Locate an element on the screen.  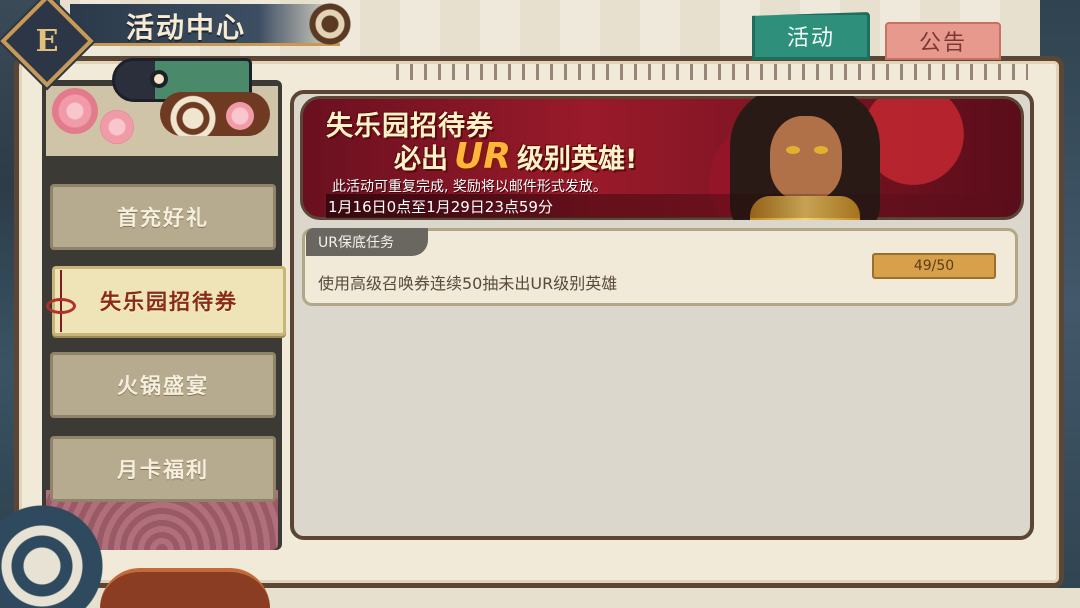
frame-decoration is located at coordinates (712, 72).